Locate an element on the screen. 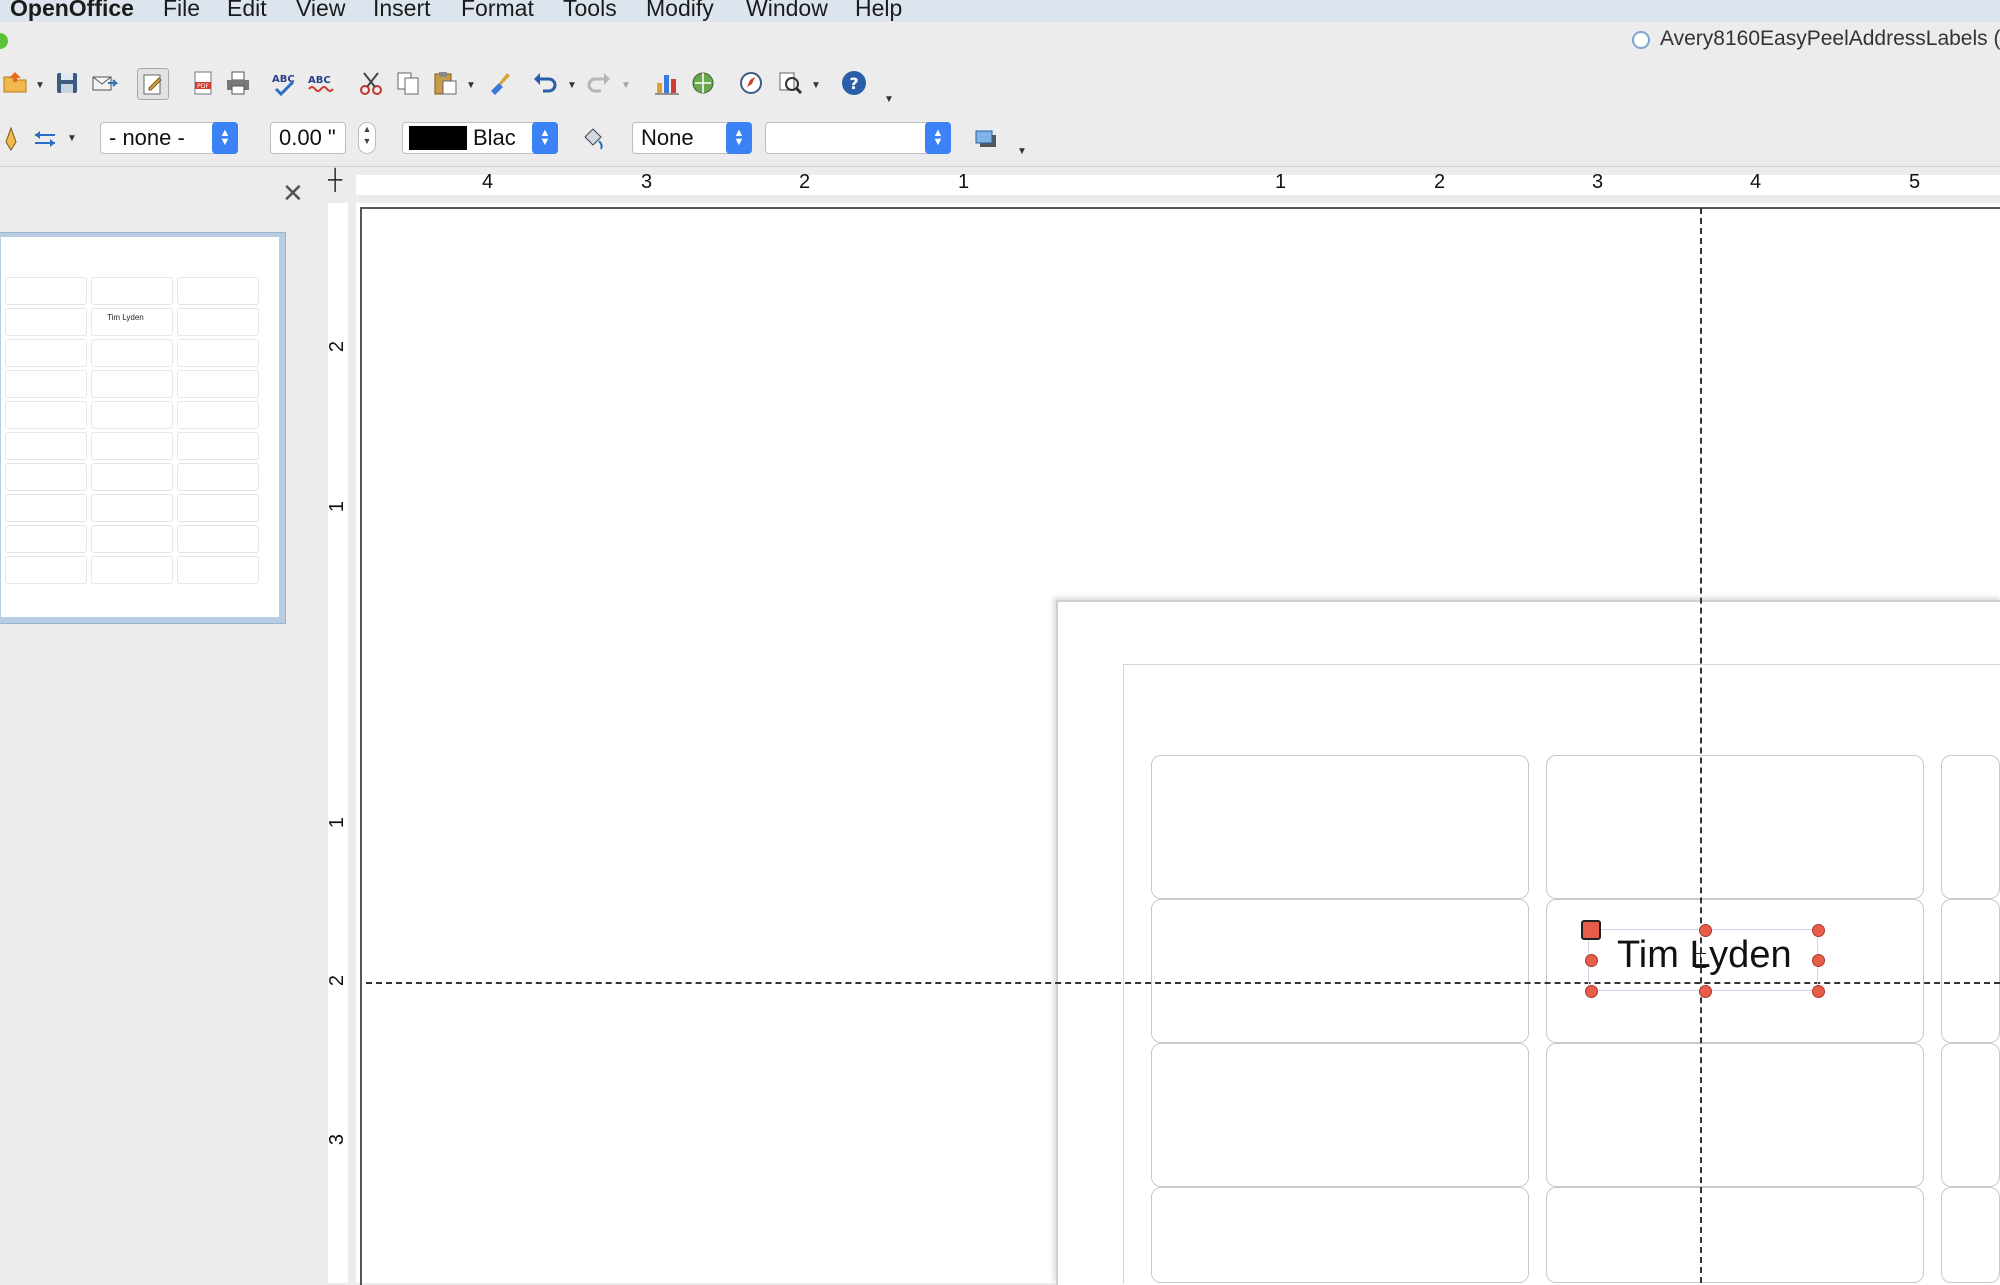  zoom-dropdown-arrow: ▼ is located at coordinates (816, 85).